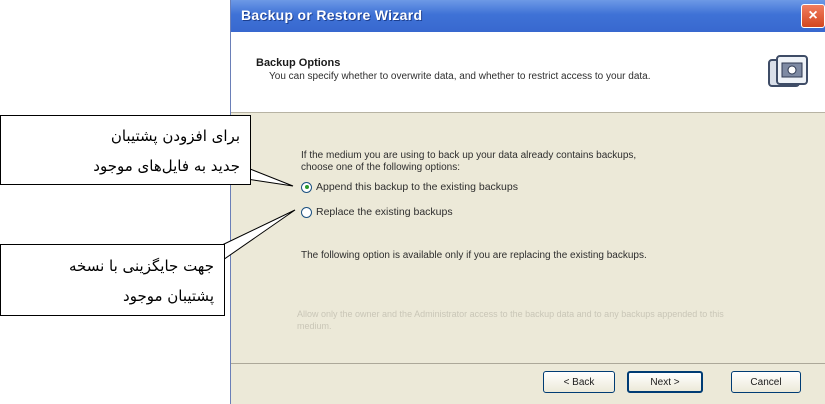  Describe the element at coordinates (168, 296) in the screenshot. I see `callout-replace-line2: پشتیبان موجود` at that location.